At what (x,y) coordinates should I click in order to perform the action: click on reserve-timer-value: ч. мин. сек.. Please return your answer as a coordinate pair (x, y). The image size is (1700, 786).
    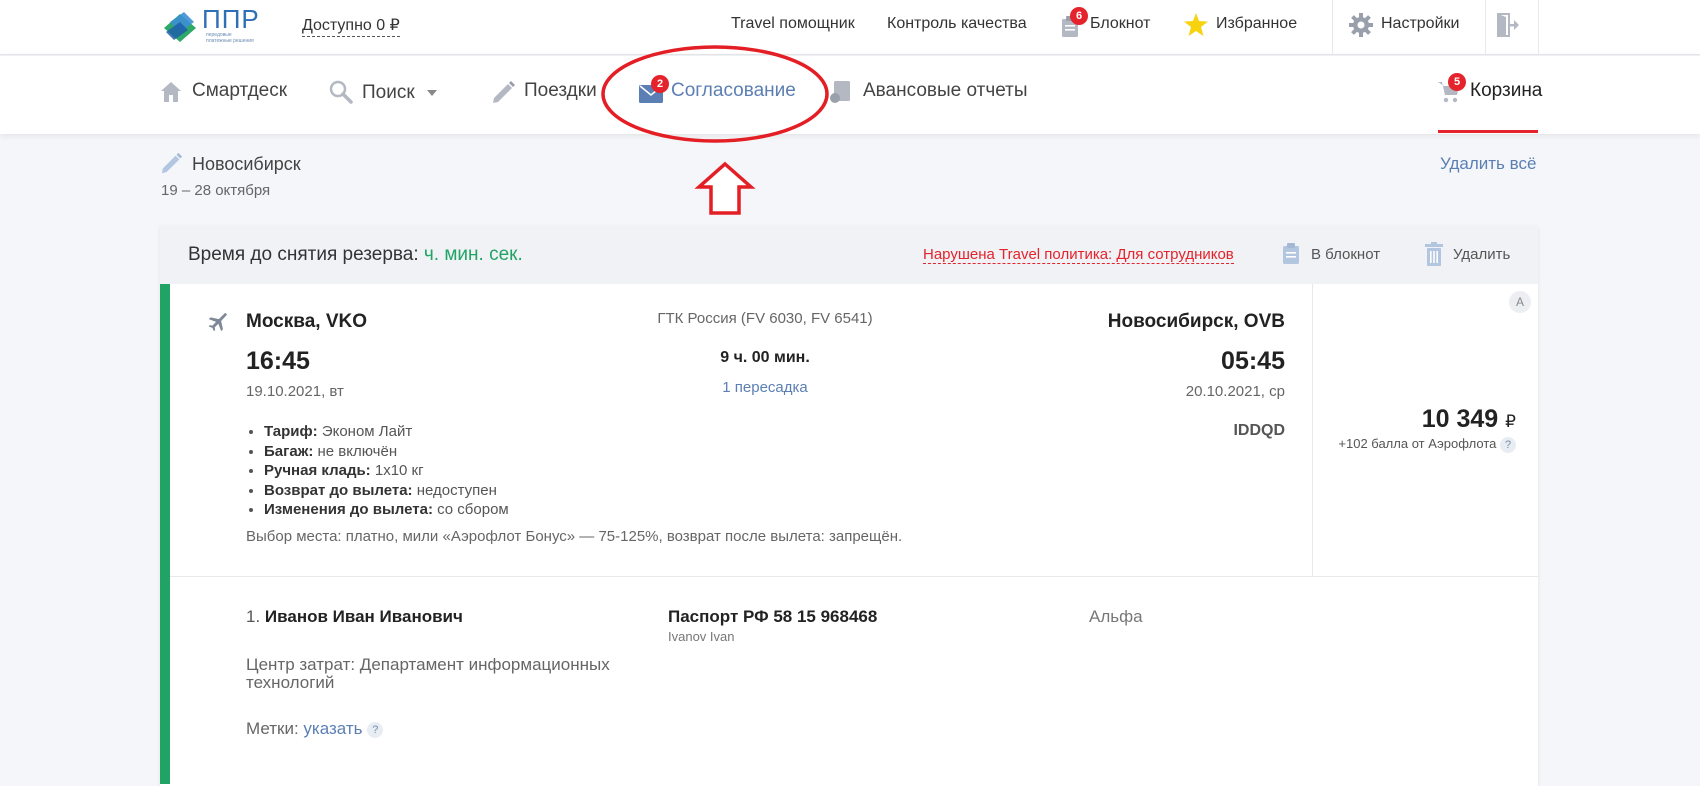
    Looking at the image, I should click on (473, 254).